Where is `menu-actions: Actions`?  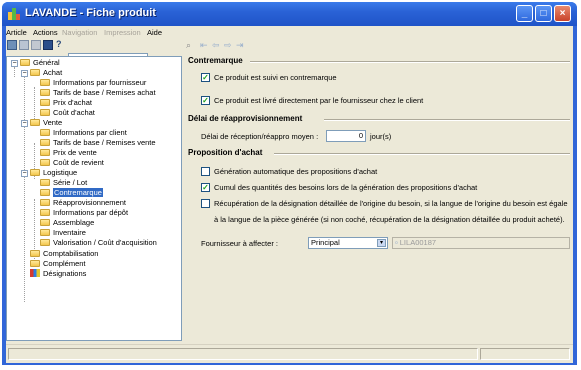
menu-actions: Actions is located at coordinates (45, 32).